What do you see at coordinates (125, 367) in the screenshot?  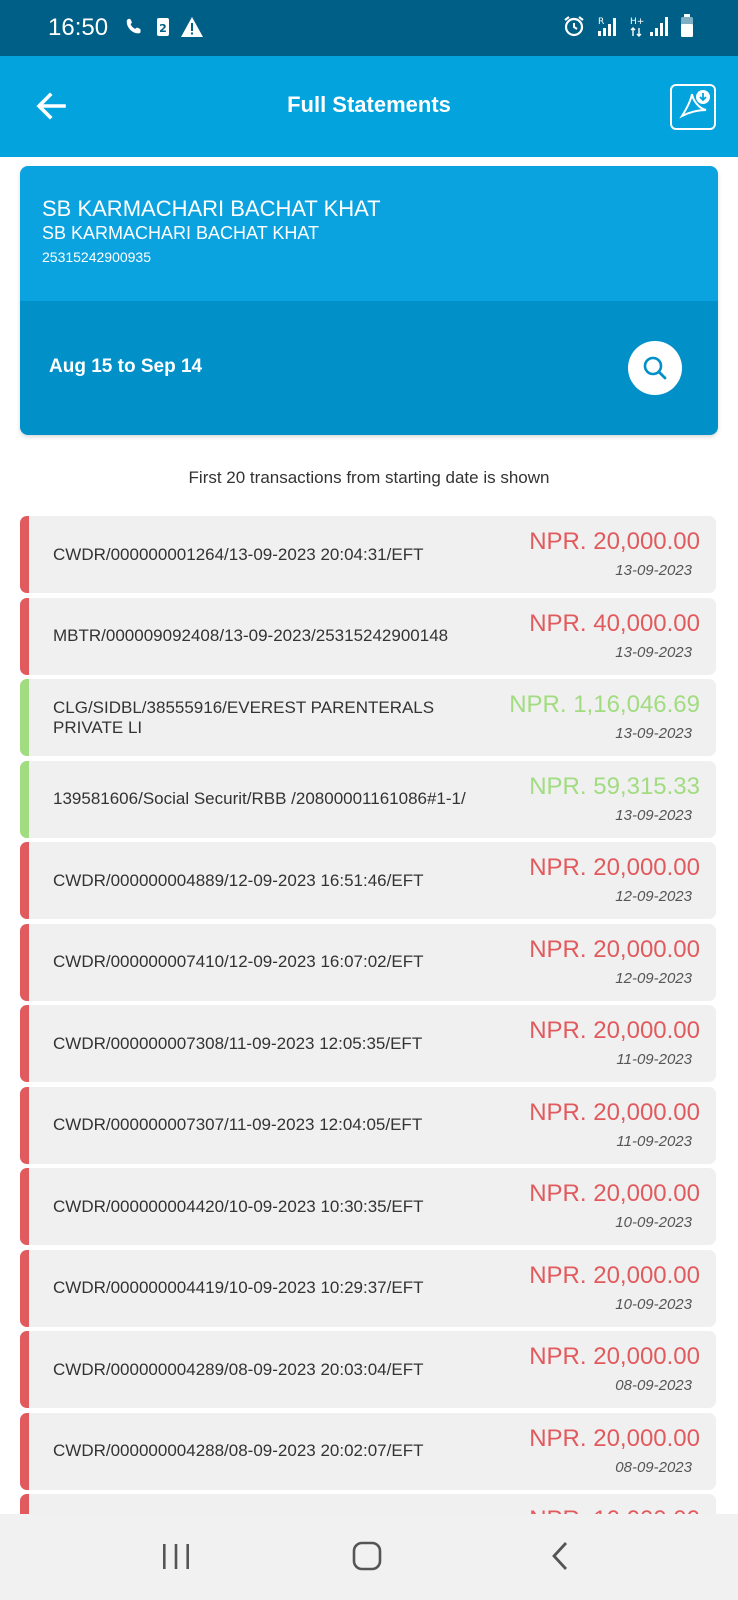 I see `date-range: Aug 15 to Sep 14` at bounding box center [125, 367].